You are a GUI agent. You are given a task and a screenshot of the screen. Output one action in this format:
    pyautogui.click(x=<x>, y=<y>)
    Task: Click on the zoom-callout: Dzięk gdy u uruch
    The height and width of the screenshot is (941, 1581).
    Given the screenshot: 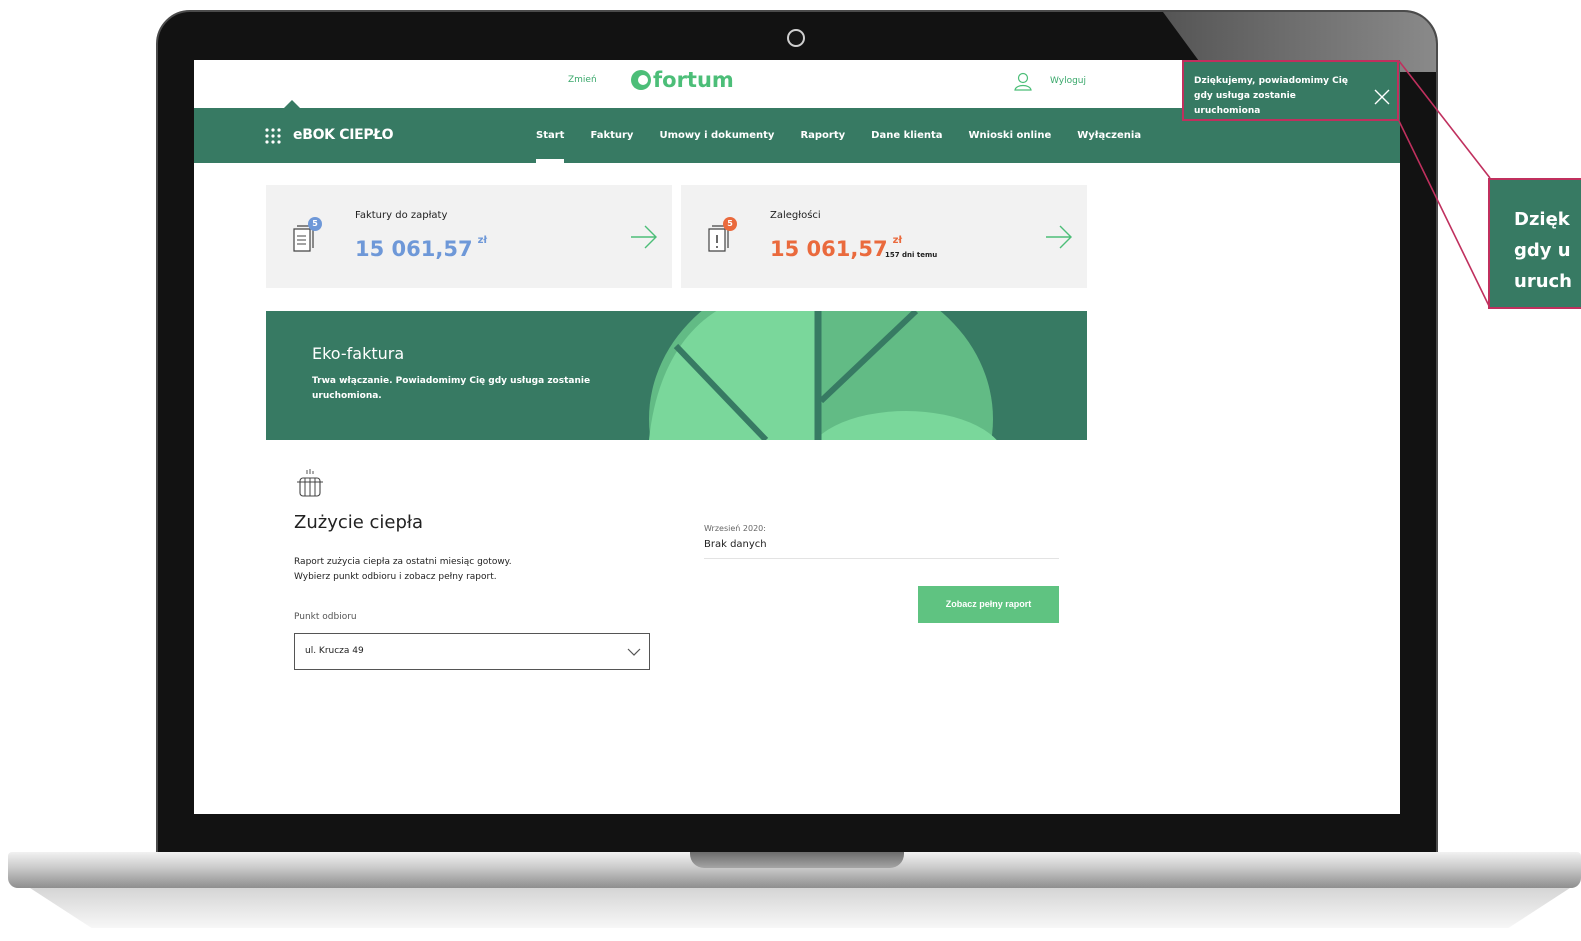 What is the action you would take?
    pyautogui.click(x=1534, y=243)
    